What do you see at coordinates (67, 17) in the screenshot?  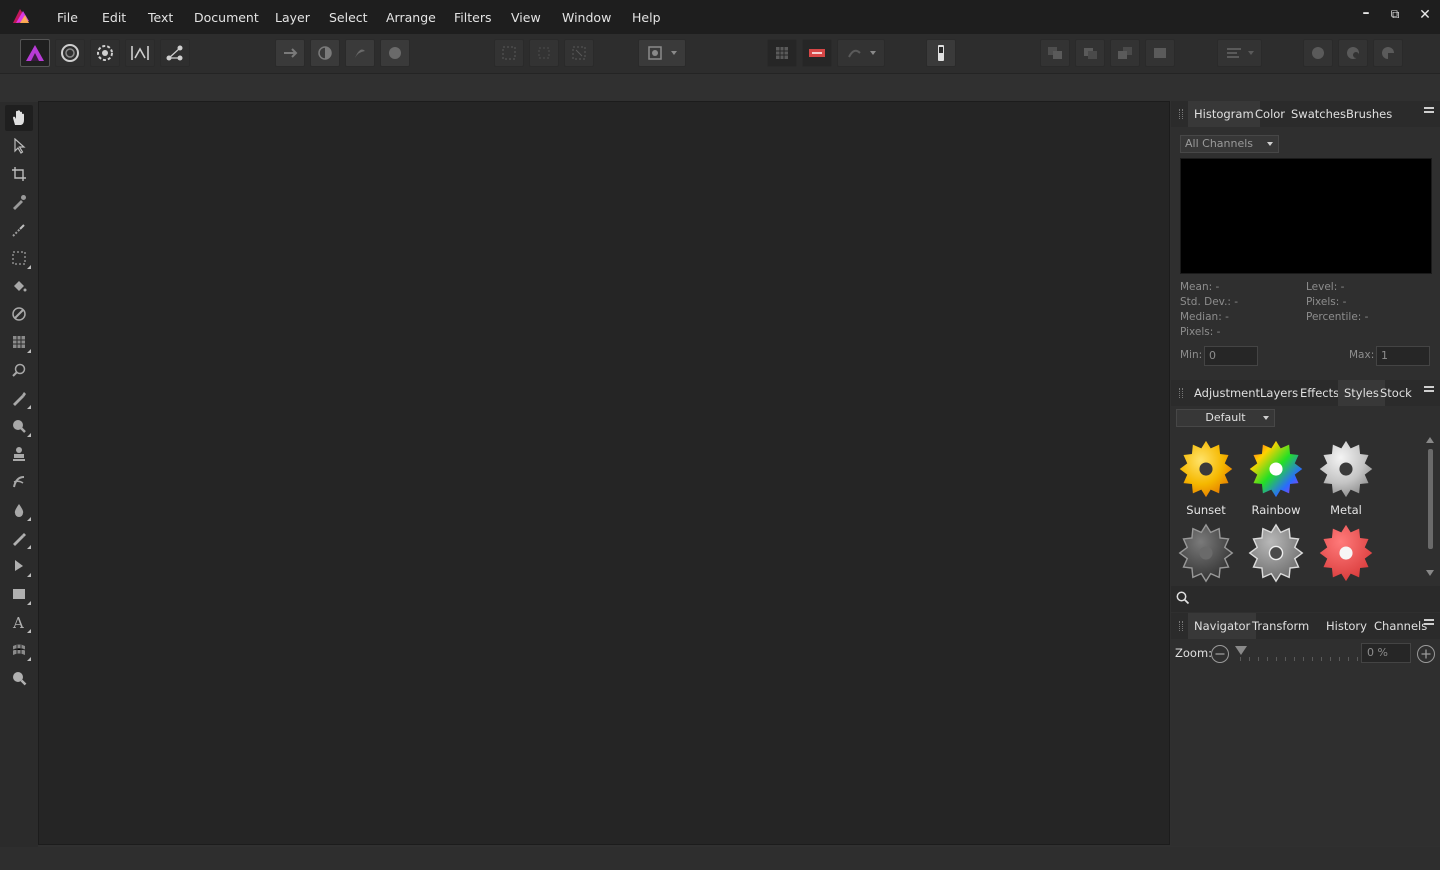 I see `menu-file: File` at bounding box center [67, 17].